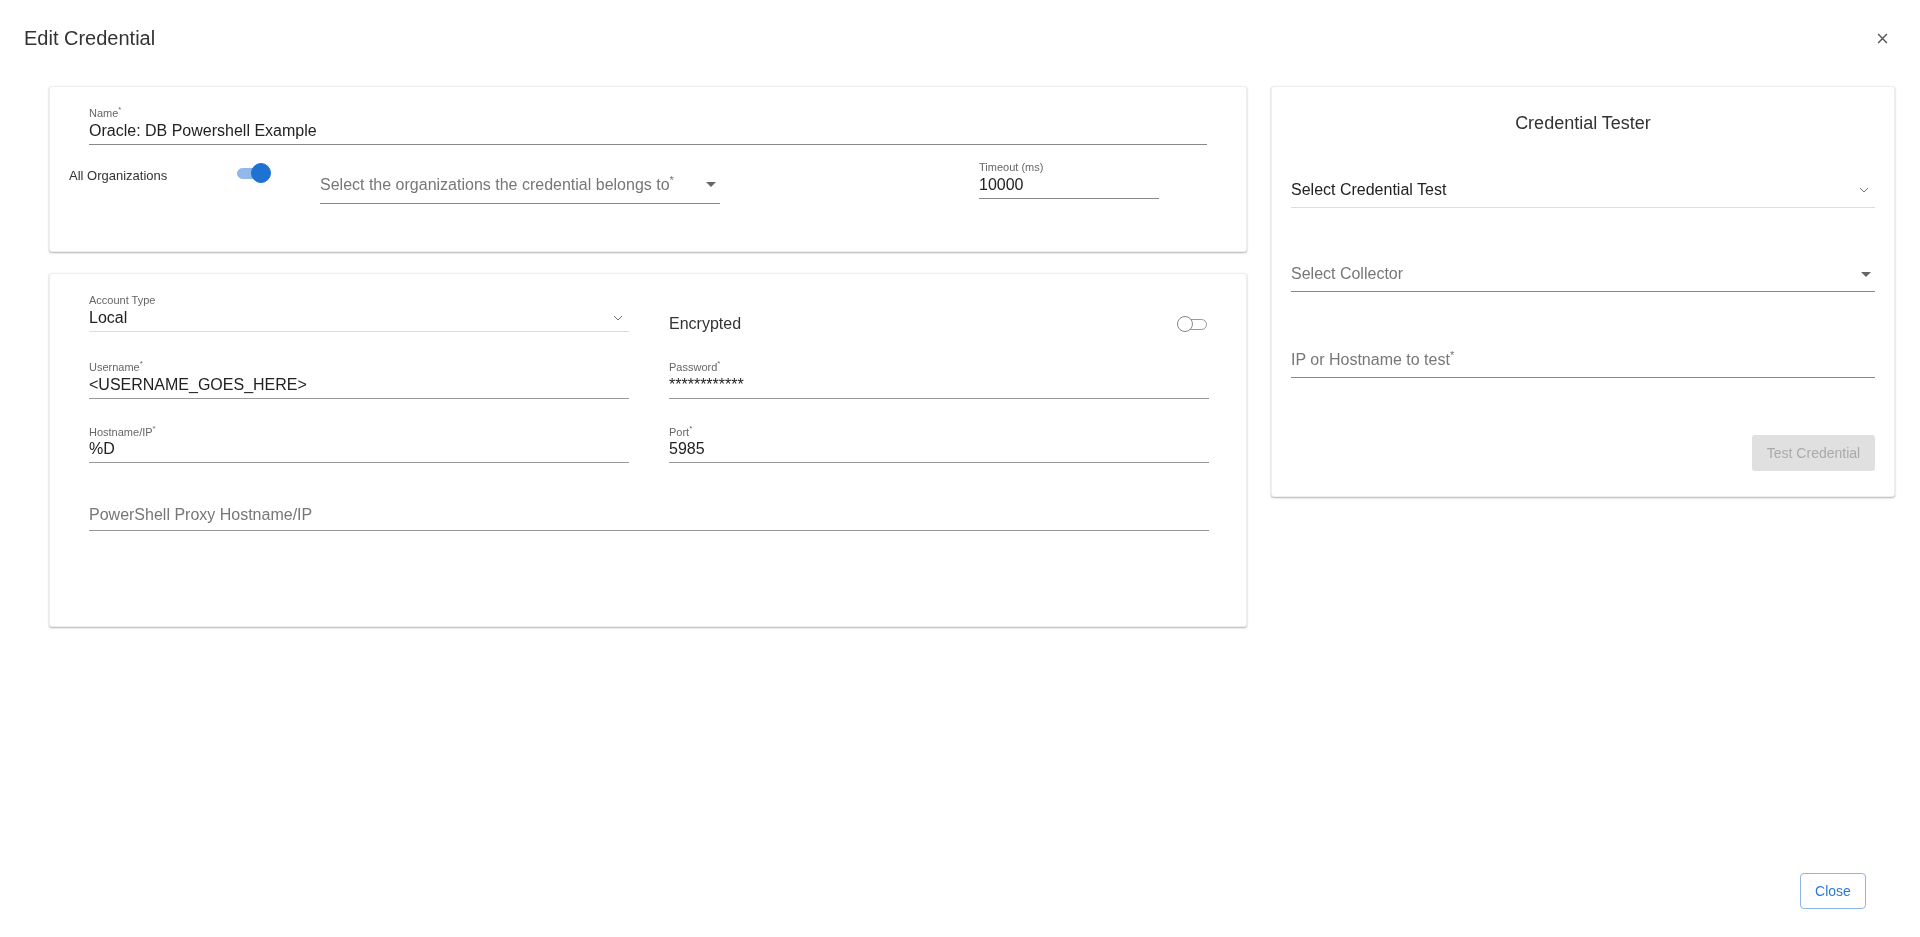  What do you see at coordinates (1373, 359) in the screenshot?
I see `field-placeholder: IP or Hostname to test$^{*}$` at bounding box center [1373, 359].